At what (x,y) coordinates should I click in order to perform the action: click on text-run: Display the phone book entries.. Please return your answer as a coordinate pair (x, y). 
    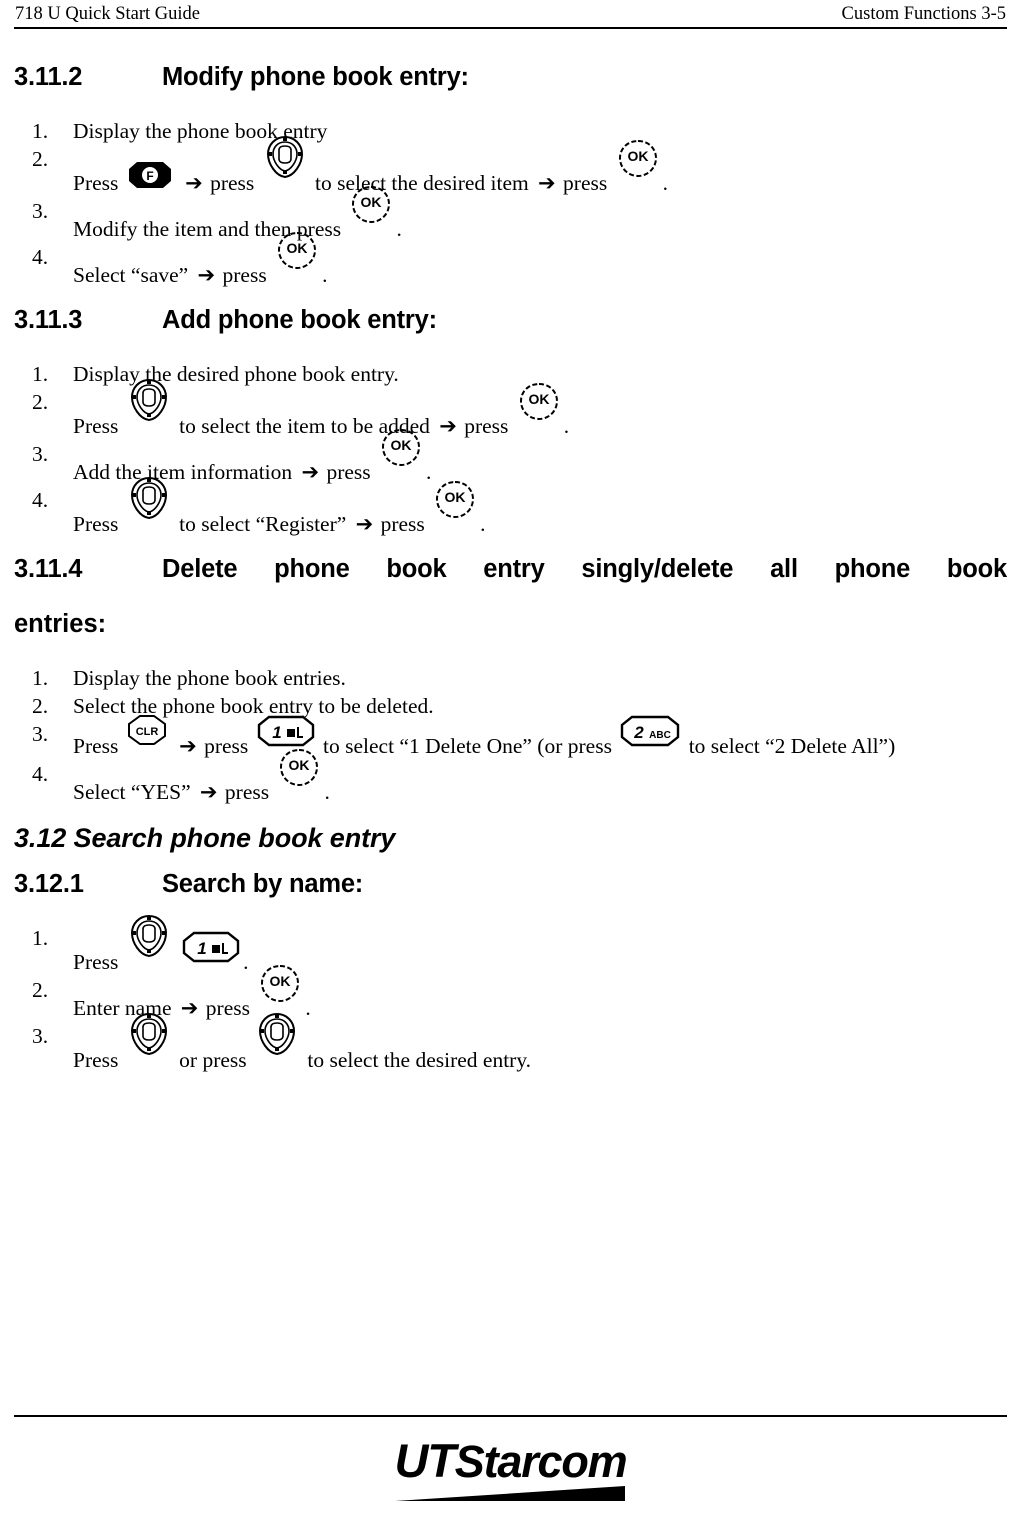
    Looking at the image, I should click on (209, 677).